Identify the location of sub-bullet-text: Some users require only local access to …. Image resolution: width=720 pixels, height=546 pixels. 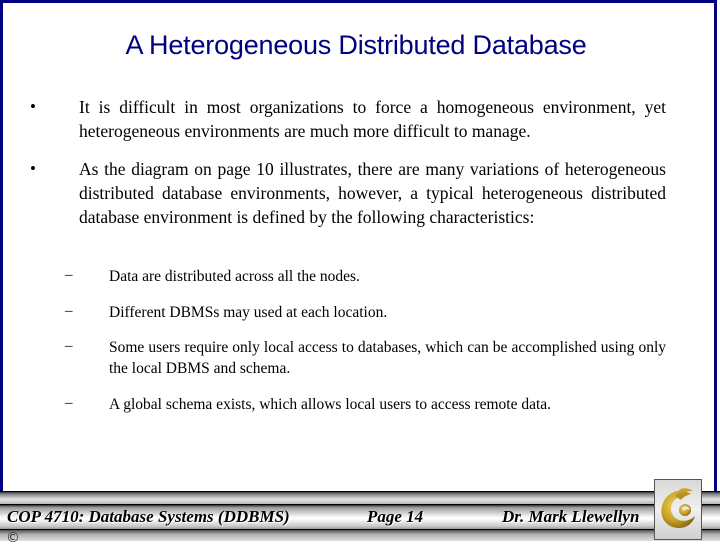
(387, 358).